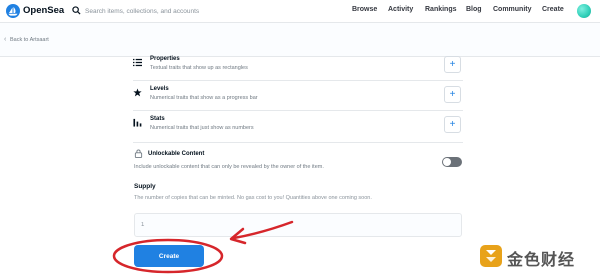  Describe the element at coordinates (169, 256) in the screenshot. I see `create-button: Create` at that location.